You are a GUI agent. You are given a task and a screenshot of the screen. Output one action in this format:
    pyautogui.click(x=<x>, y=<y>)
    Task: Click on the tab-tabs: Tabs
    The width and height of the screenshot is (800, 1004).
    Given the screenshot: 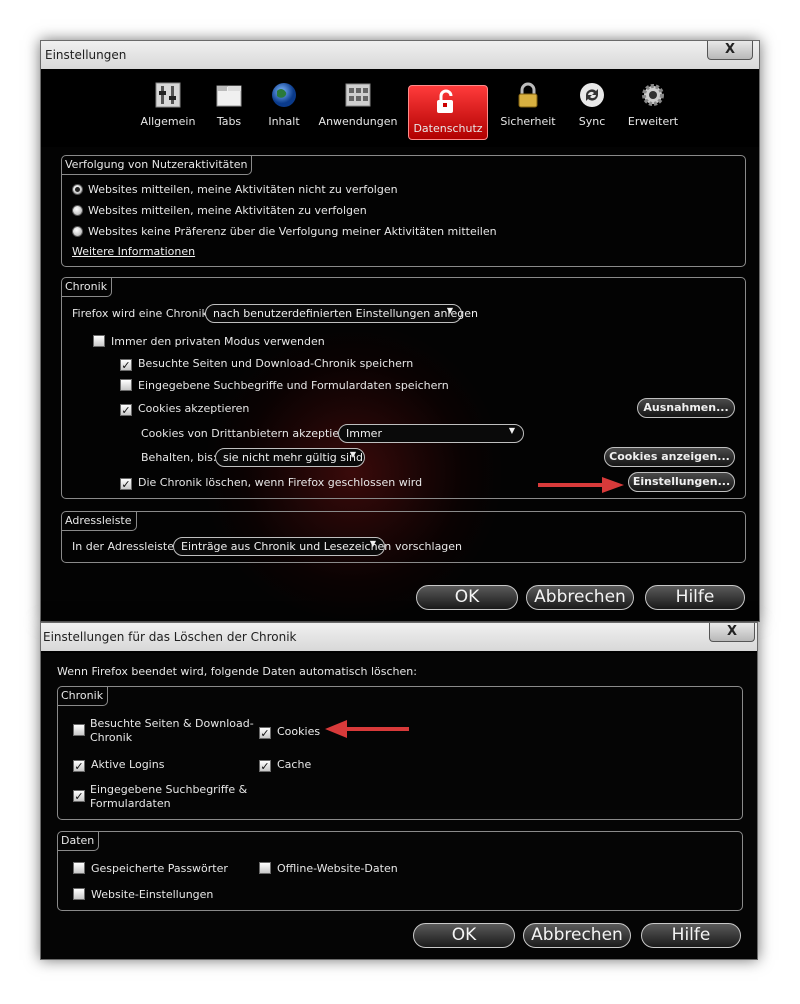 What is the action you would take?
    pyautogui.click(x=229, y=109)
    